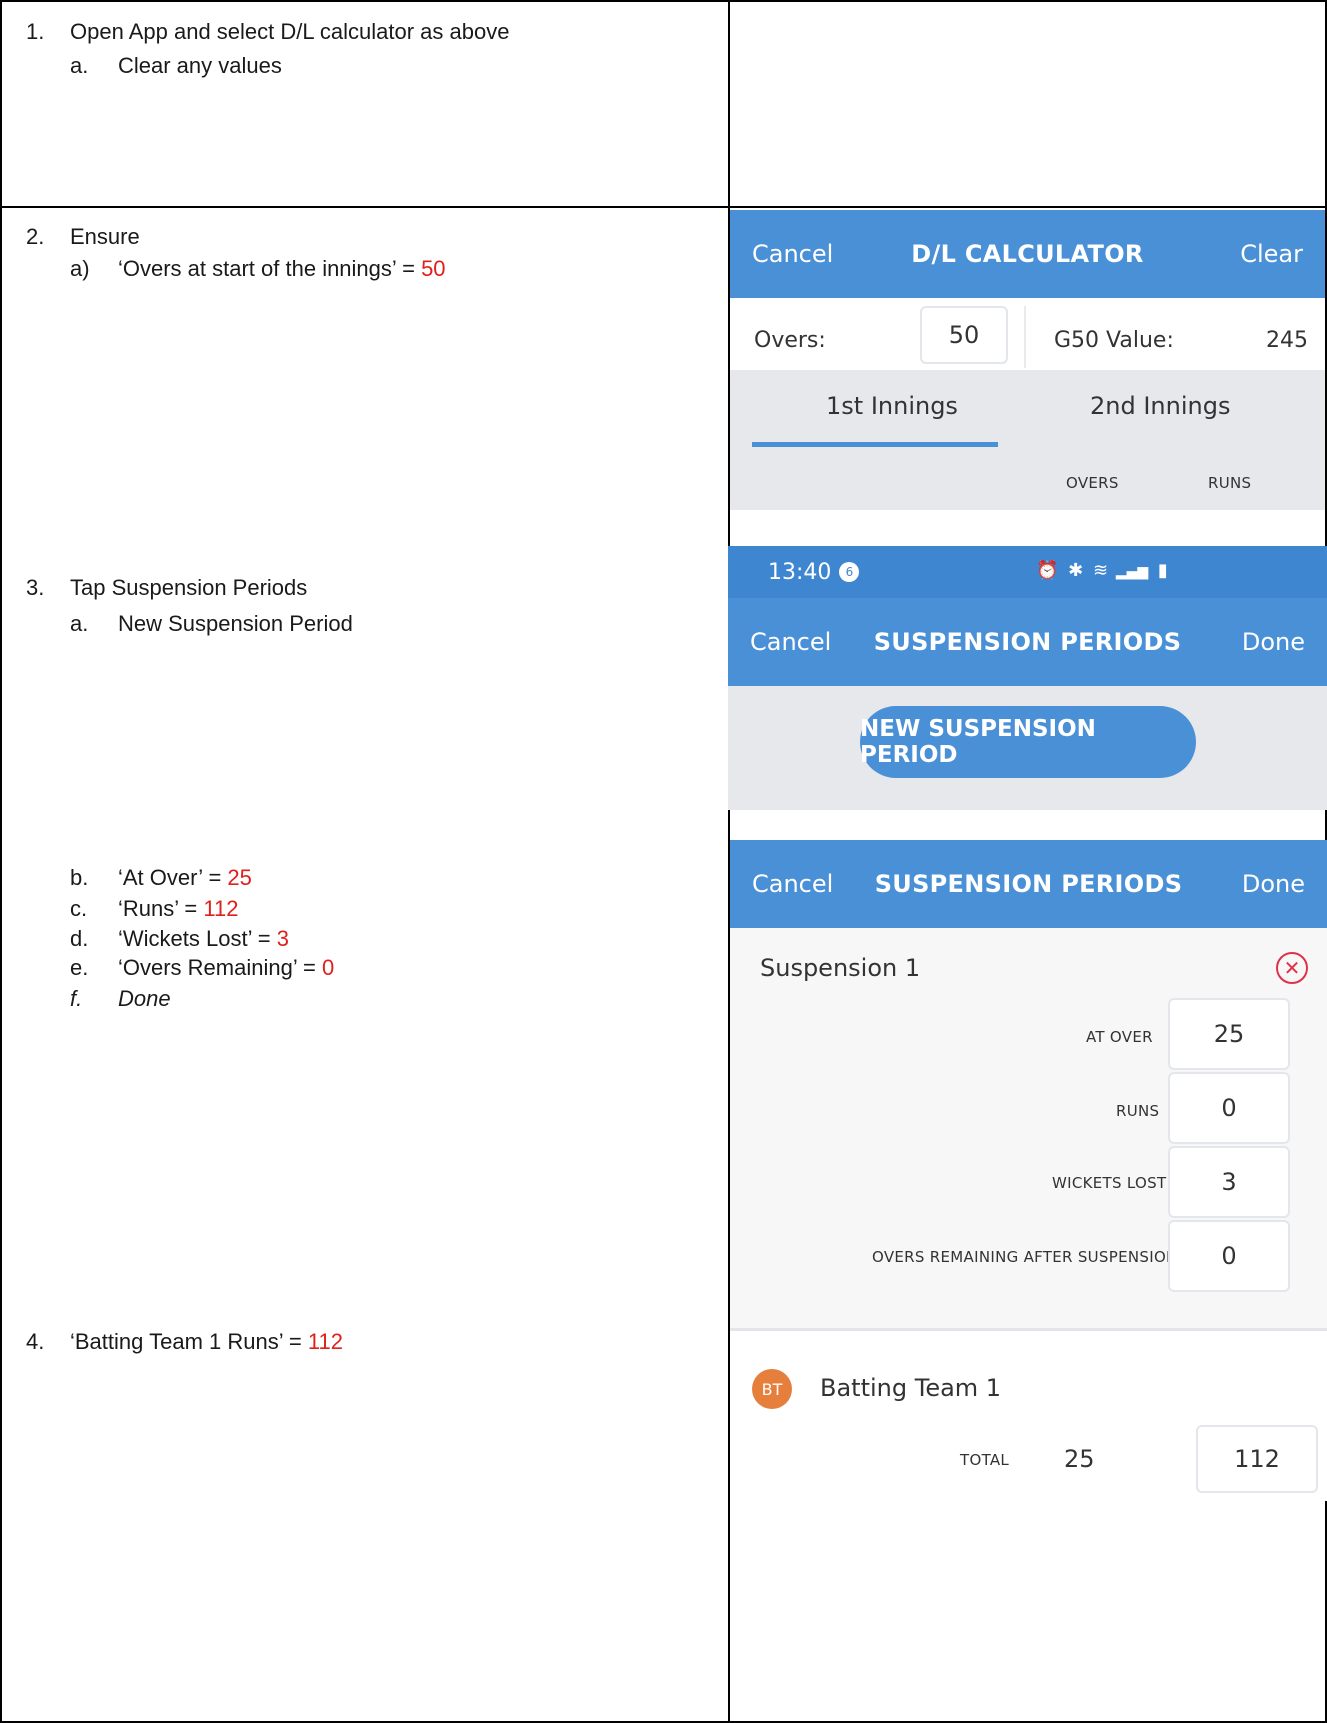  Describe the element at coordinates (76, 998) in the screenshot. I see `step-3f-letter: f.` at that location.